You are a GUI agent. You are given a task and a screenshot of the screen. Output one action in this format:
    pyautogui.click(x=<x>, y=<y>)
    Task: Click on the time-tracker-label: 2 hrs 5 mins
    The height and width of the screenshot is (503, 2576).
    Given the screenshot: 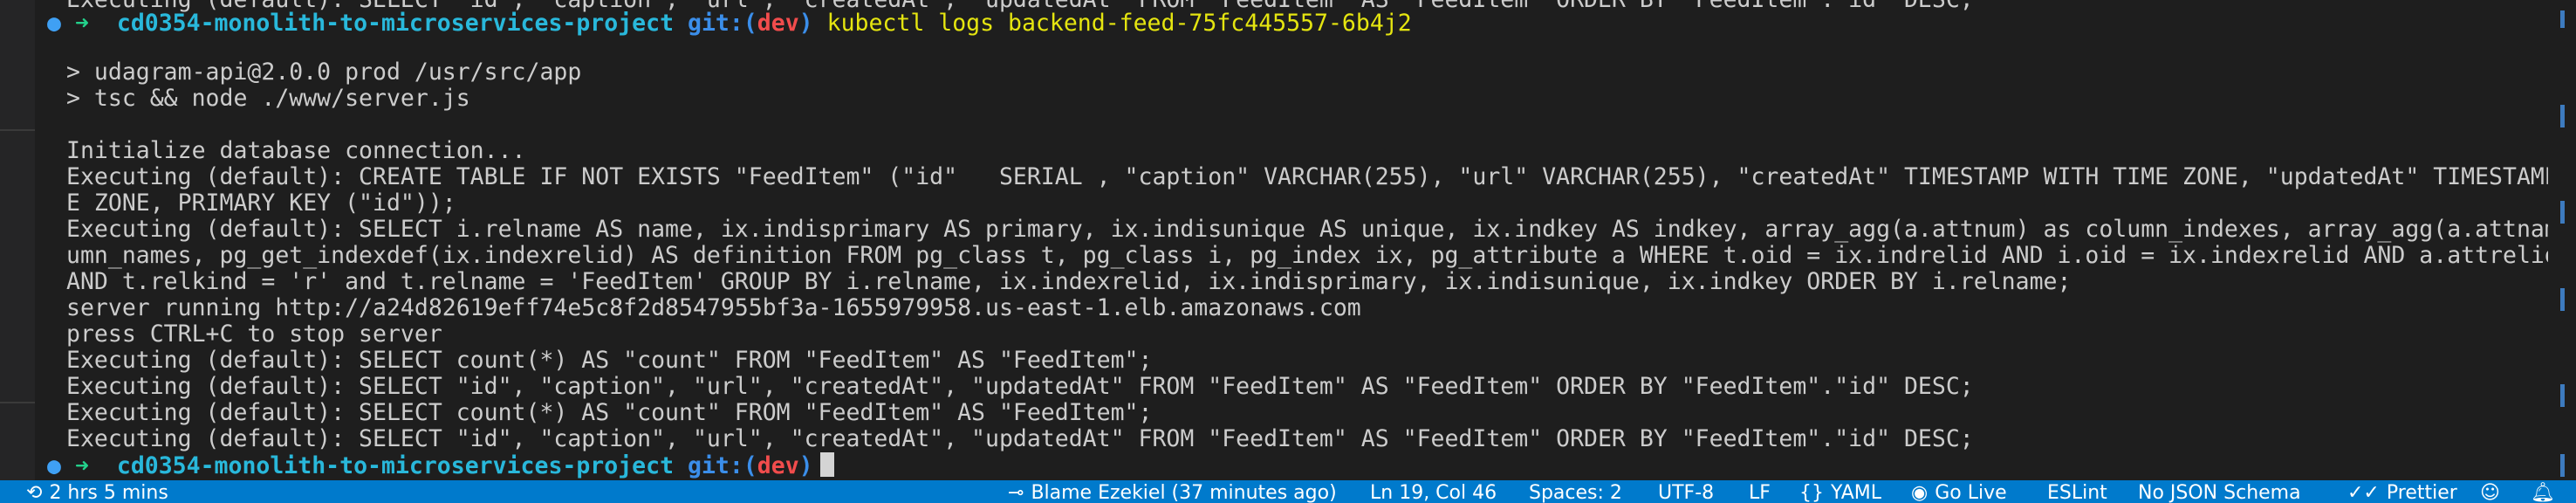 What is the action you would take?
    pyautogui.click(x=108, y=492)
    